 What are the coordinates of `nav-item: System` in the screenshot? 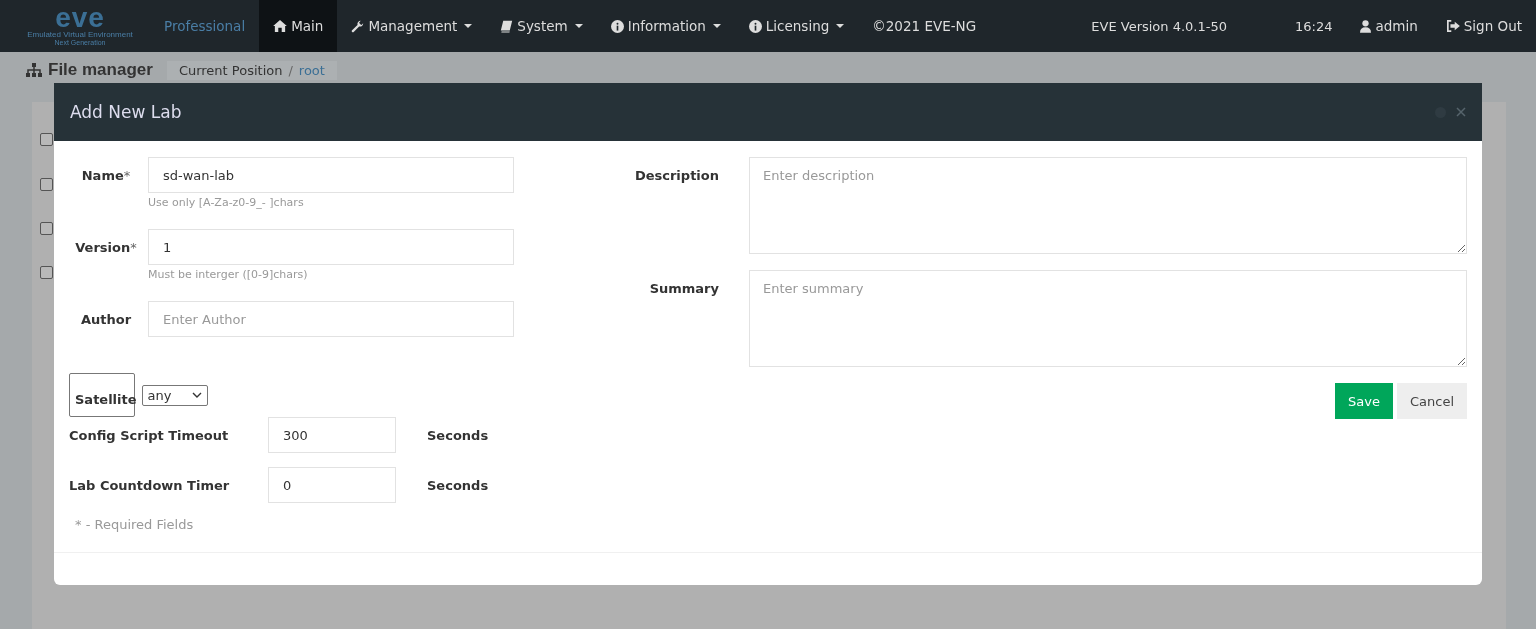 It's located at (541, 26).